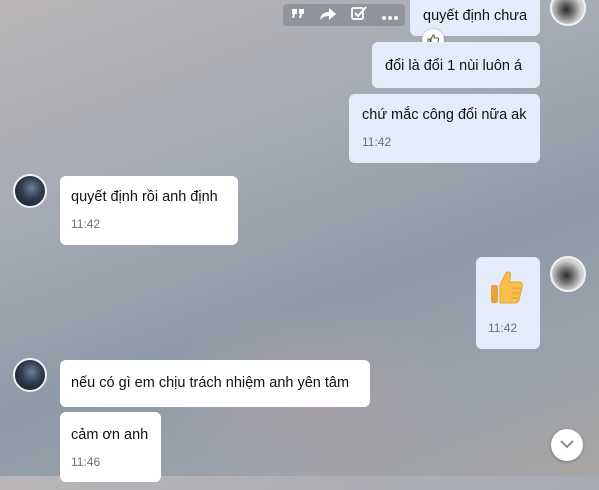 The height and width of the screenshot is (490, 599). Describe the element at coordinates (389, 15) in the screenshot. I see `more-icon` at that location.